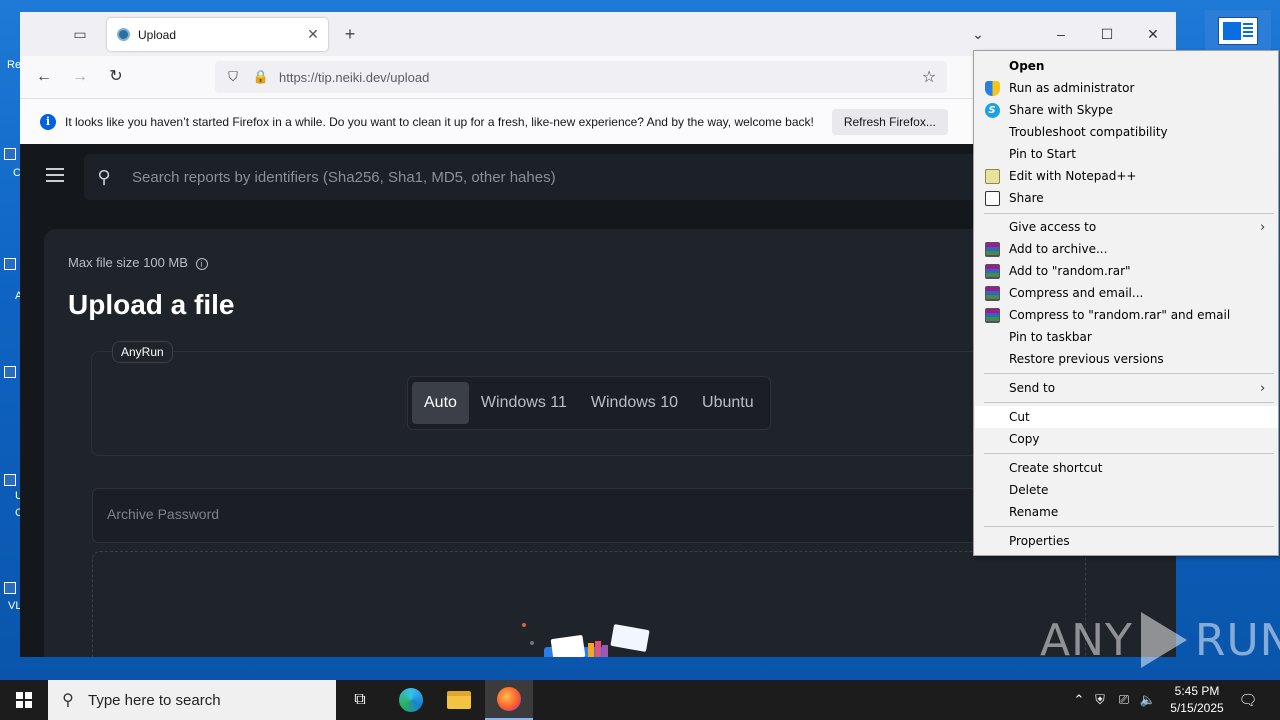 The height and width of the screenshot is (720, 1280). Describe the element at coordinates (1126, 132) in the screenshot. I see `menu-item-troubleshoot-compatibility: Troubleshoot compatibility` at that location.